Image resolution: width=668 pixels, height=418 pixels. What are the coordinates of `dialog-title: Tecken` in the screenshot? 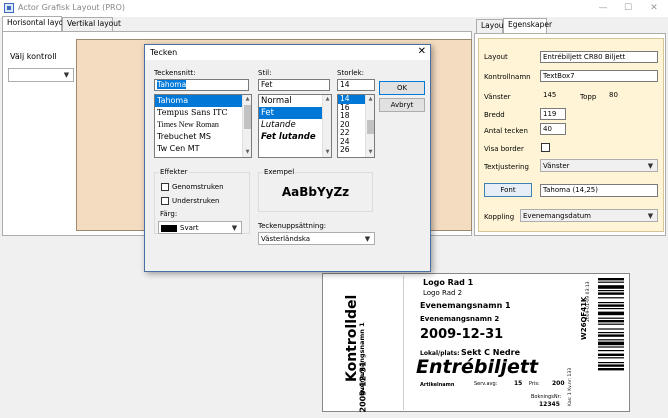 It's located at (164, 52).